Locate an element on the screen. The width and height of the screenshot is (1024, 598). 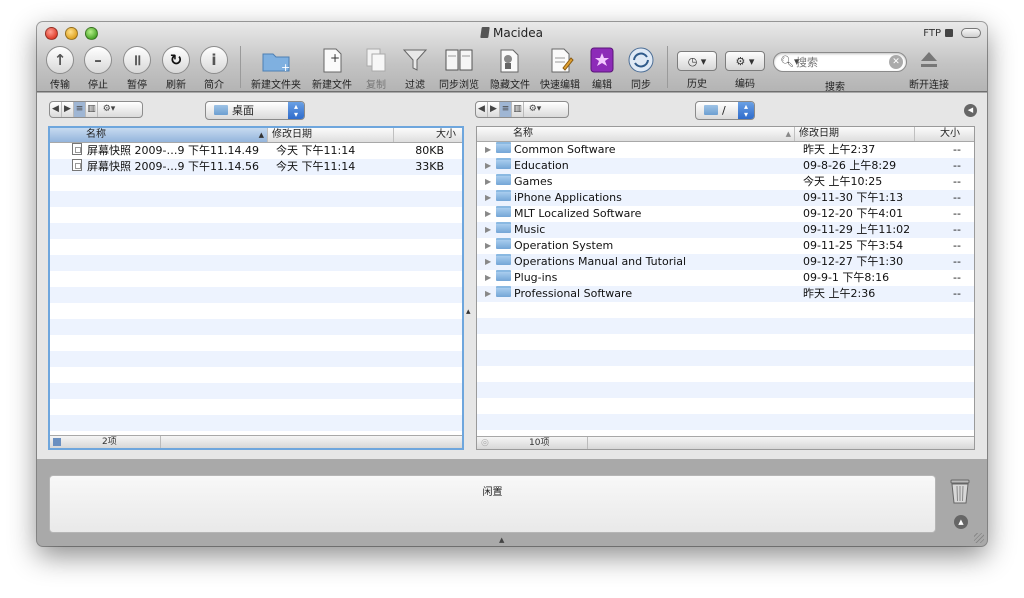
new-file-button: + 新建文件 is located at coordinates (332, 68).